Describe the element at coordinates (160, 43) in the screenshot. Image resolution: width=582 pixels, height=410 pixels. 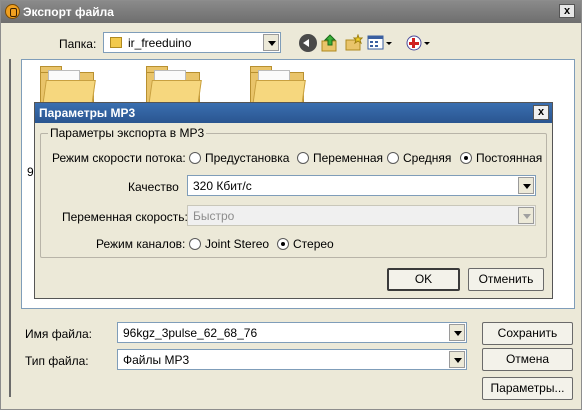
I see `folder-value: ir_freeduino` at that location.